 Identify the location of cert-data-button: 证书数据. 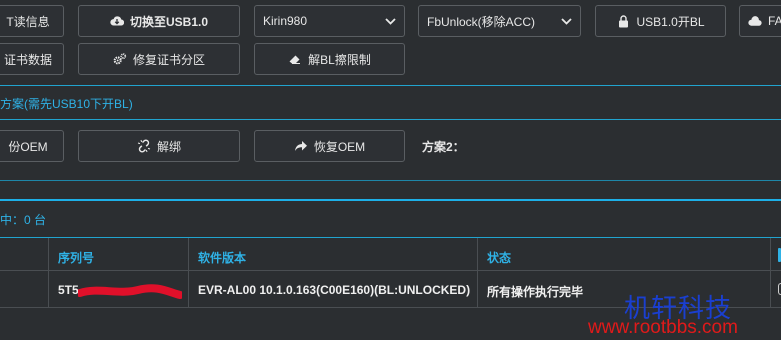
(32, 59).